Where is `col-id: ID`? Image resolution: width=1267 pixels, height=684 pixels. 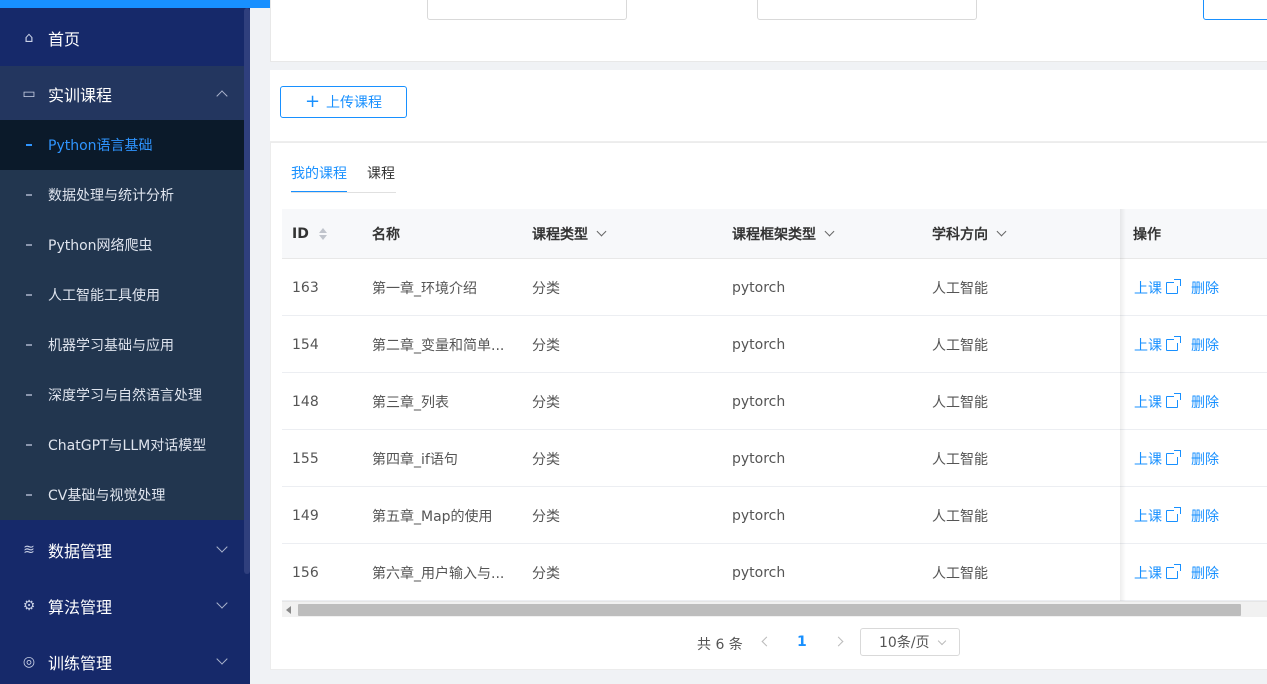 col-id: ID is located at coordinates (309, 234).